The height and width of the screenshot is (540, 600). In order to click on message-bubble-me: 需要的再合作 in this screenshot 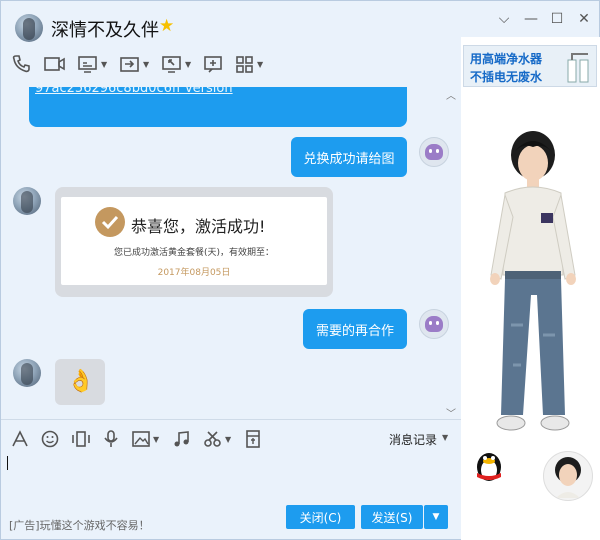, I will do `click(355, 329)`.